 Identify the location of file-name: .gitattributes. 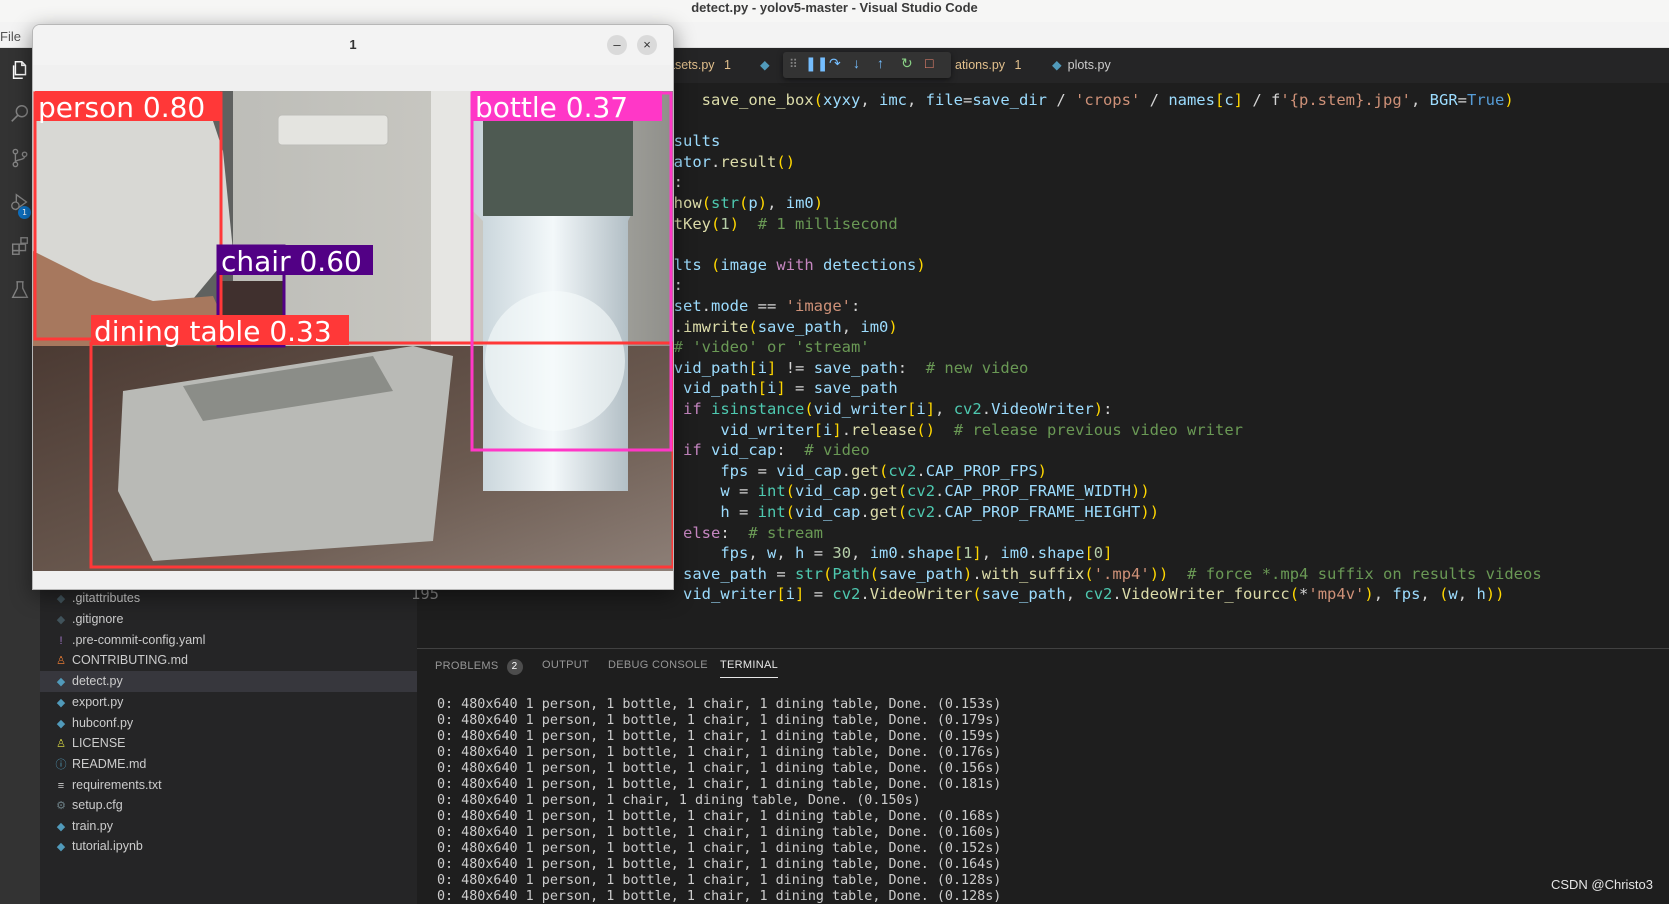
(106, 598).